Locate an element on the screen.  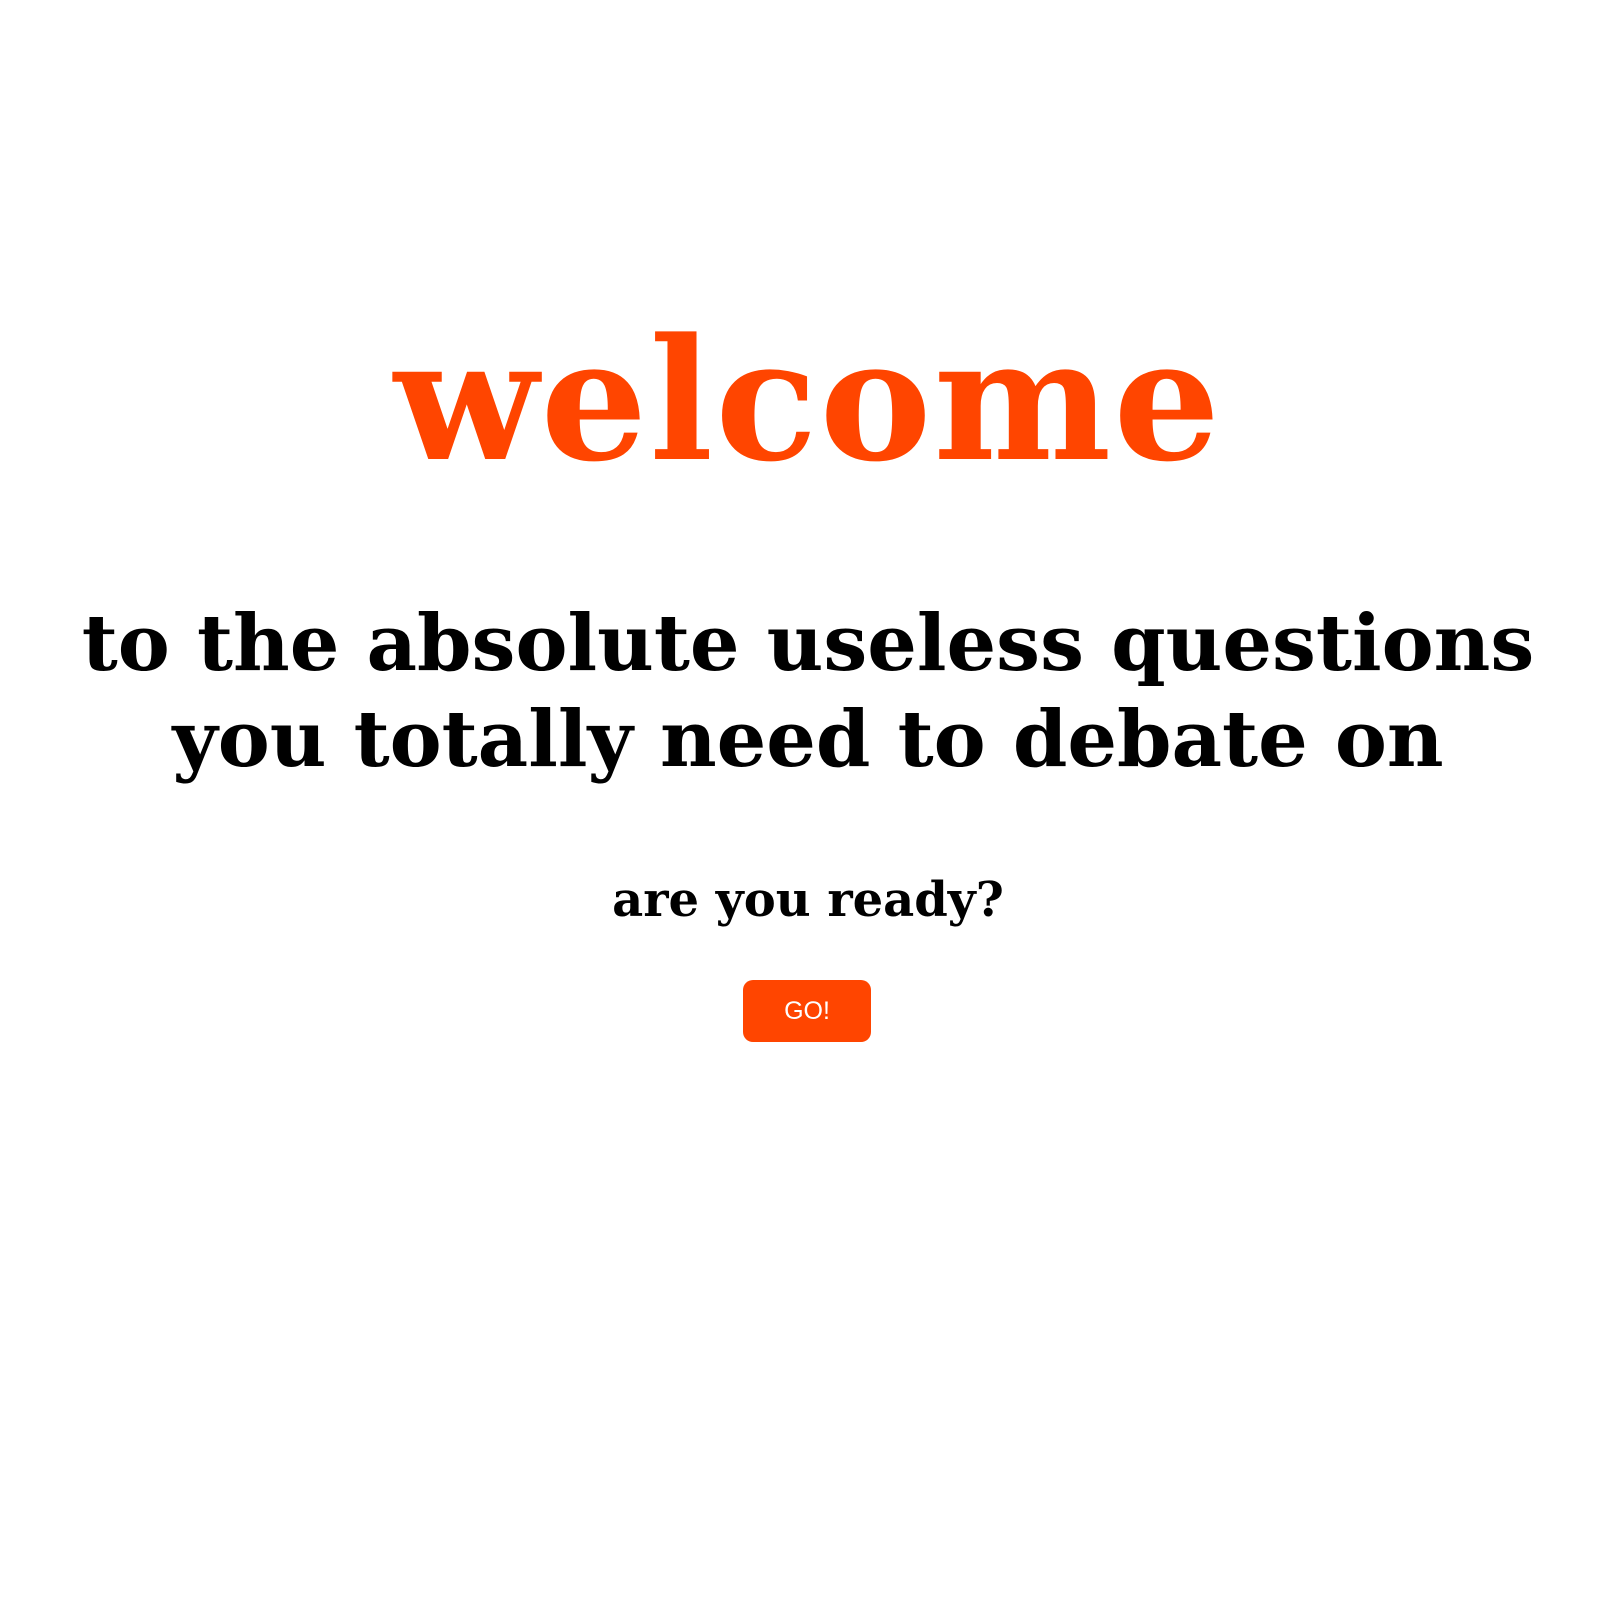
go-button: GO! is located at coordinates (807, 1011).